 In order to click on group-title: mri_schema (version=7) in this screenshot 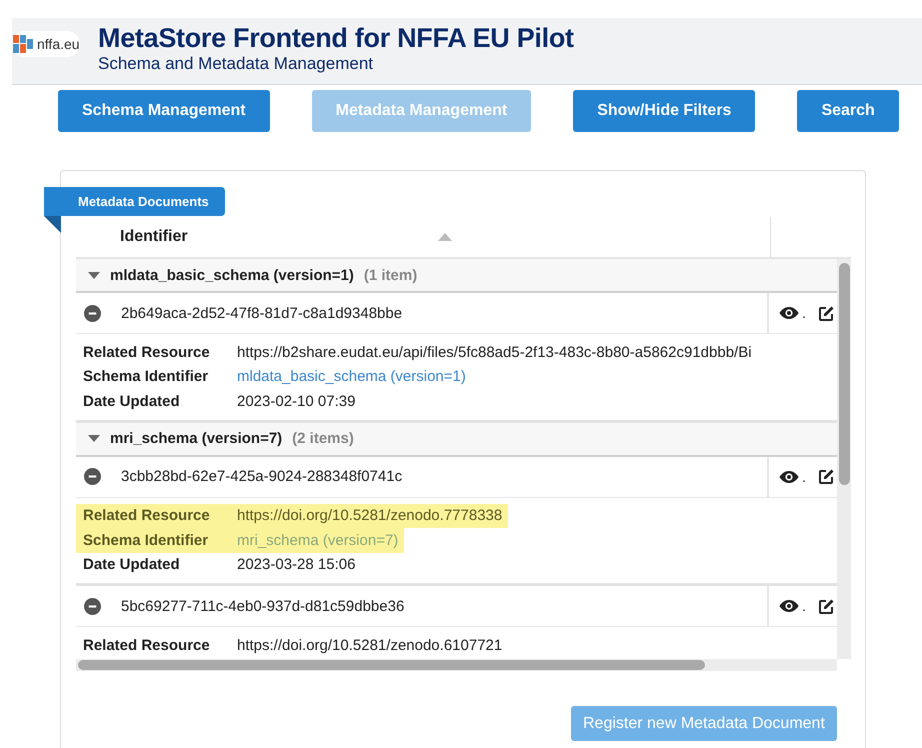, I will do `click(196, 438)`.